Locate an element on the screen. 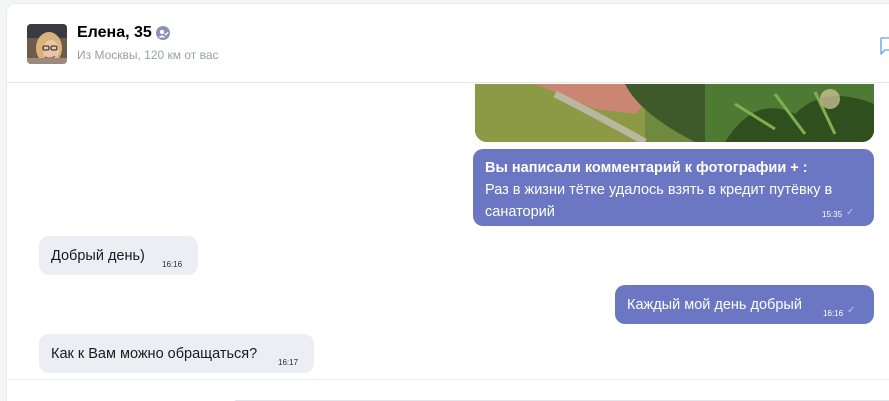 The height and width of the screenshot is (401, 889). message-time: 15:35 is located at coordinates (832, 214).